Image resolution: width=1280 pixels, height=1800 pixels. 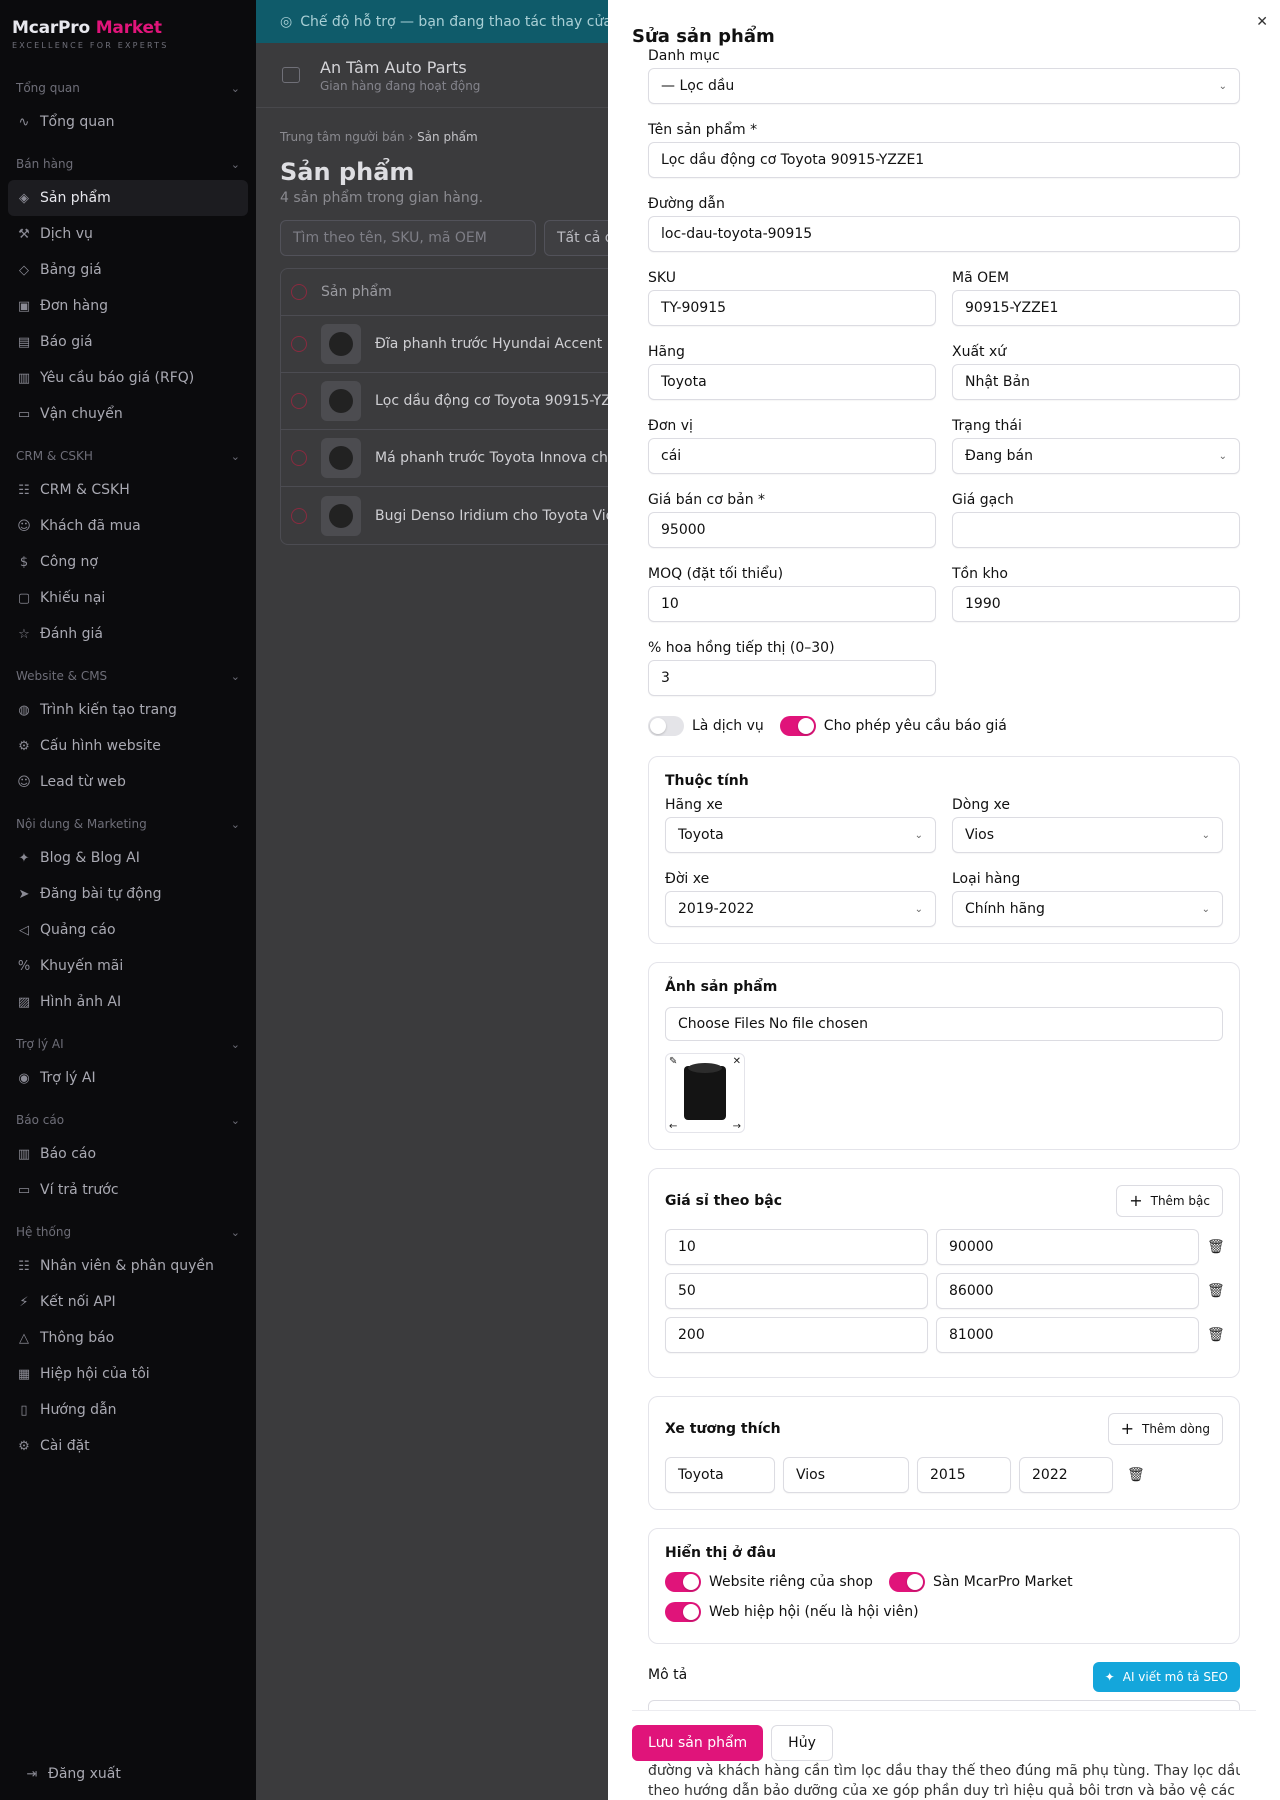 I want to click on product-search-input: Tìm theo tên, SKU, mã OEM, so click(x=408, y=238).